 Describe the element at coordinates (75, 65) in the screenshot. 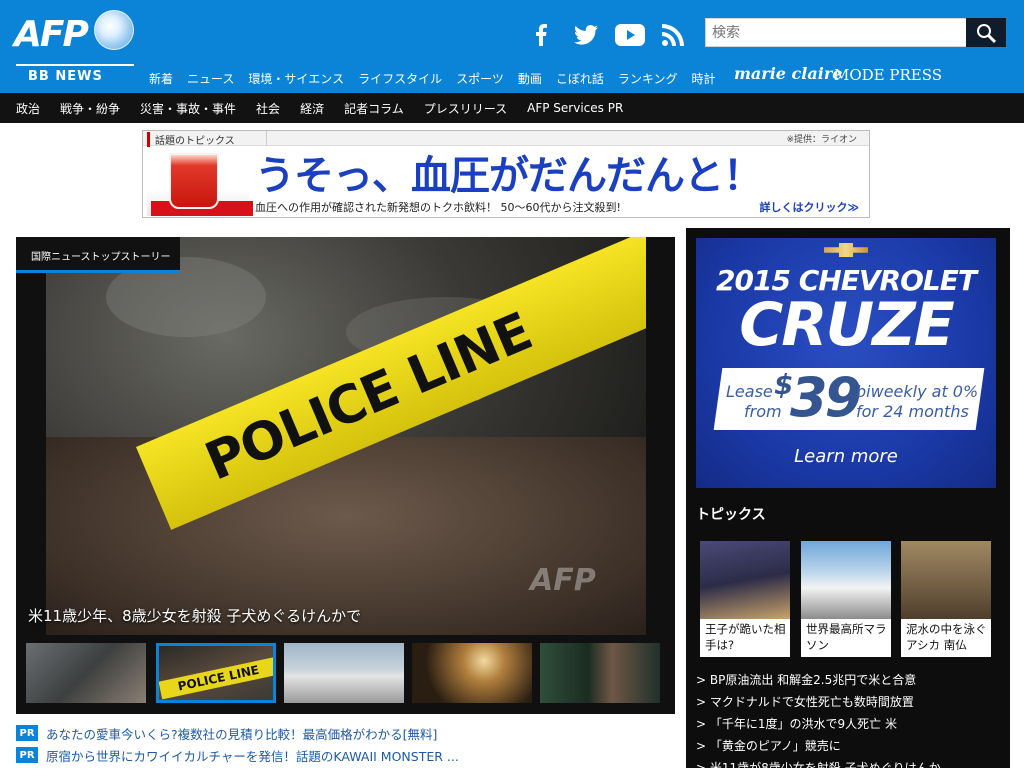

I see `logo-divider` at that location.